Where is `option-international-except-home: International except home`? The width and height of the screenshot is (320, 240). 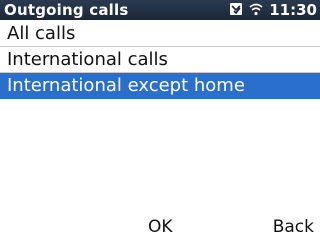
option-international-except-home: International except home is located at coordinates (160, 86).